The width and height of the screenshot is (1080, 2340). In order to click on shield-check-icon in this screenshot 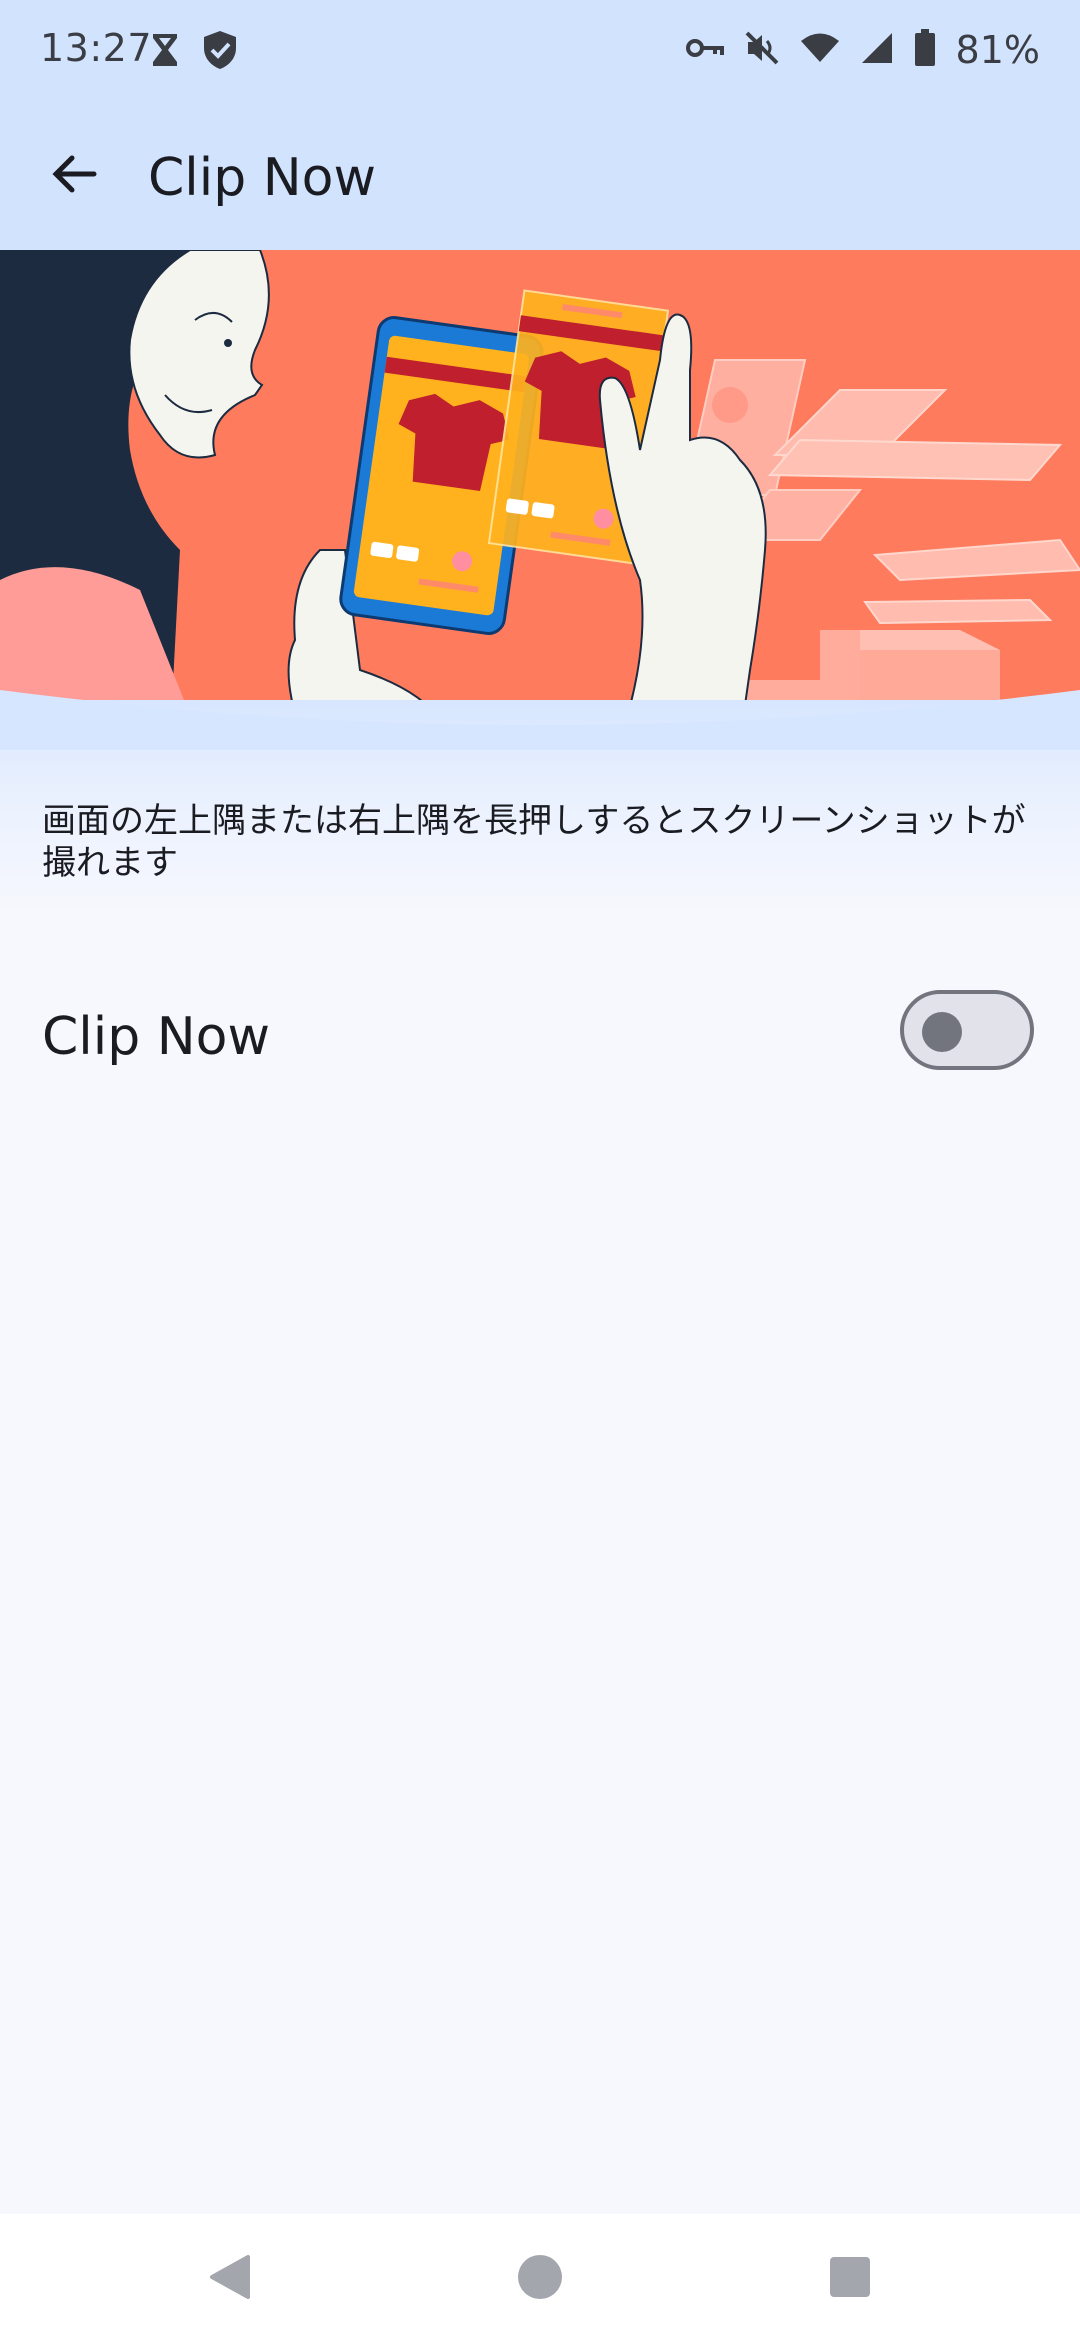, I will do `click(220, 52)`.